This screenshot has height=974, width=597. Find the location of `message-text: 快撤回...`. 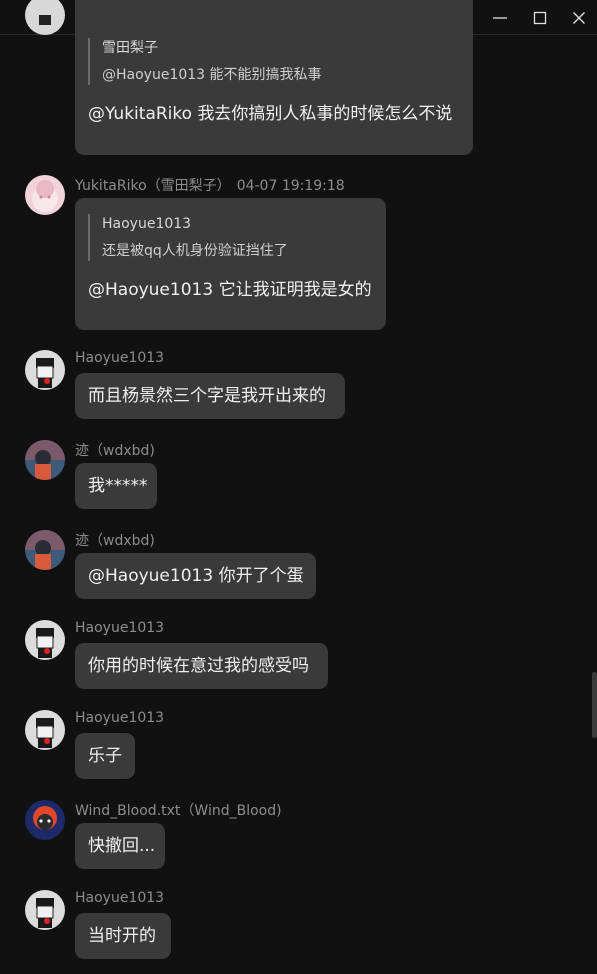

message-text: 快撤回... is located at coordinates (122, 846).